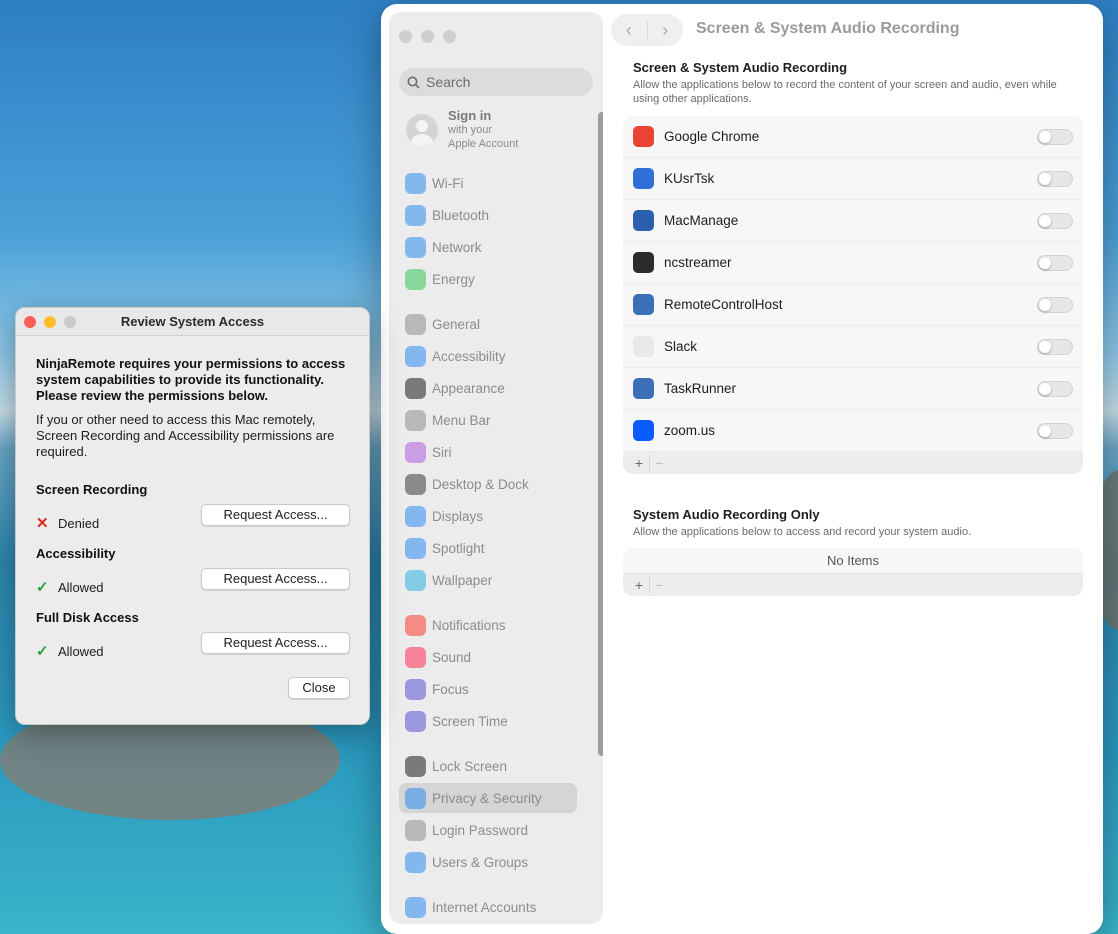 This screenshot has width=1118, height=934. Describe the element at coordinates (665, 30) in the screenshot. I see `forward-button: ›` at that location.